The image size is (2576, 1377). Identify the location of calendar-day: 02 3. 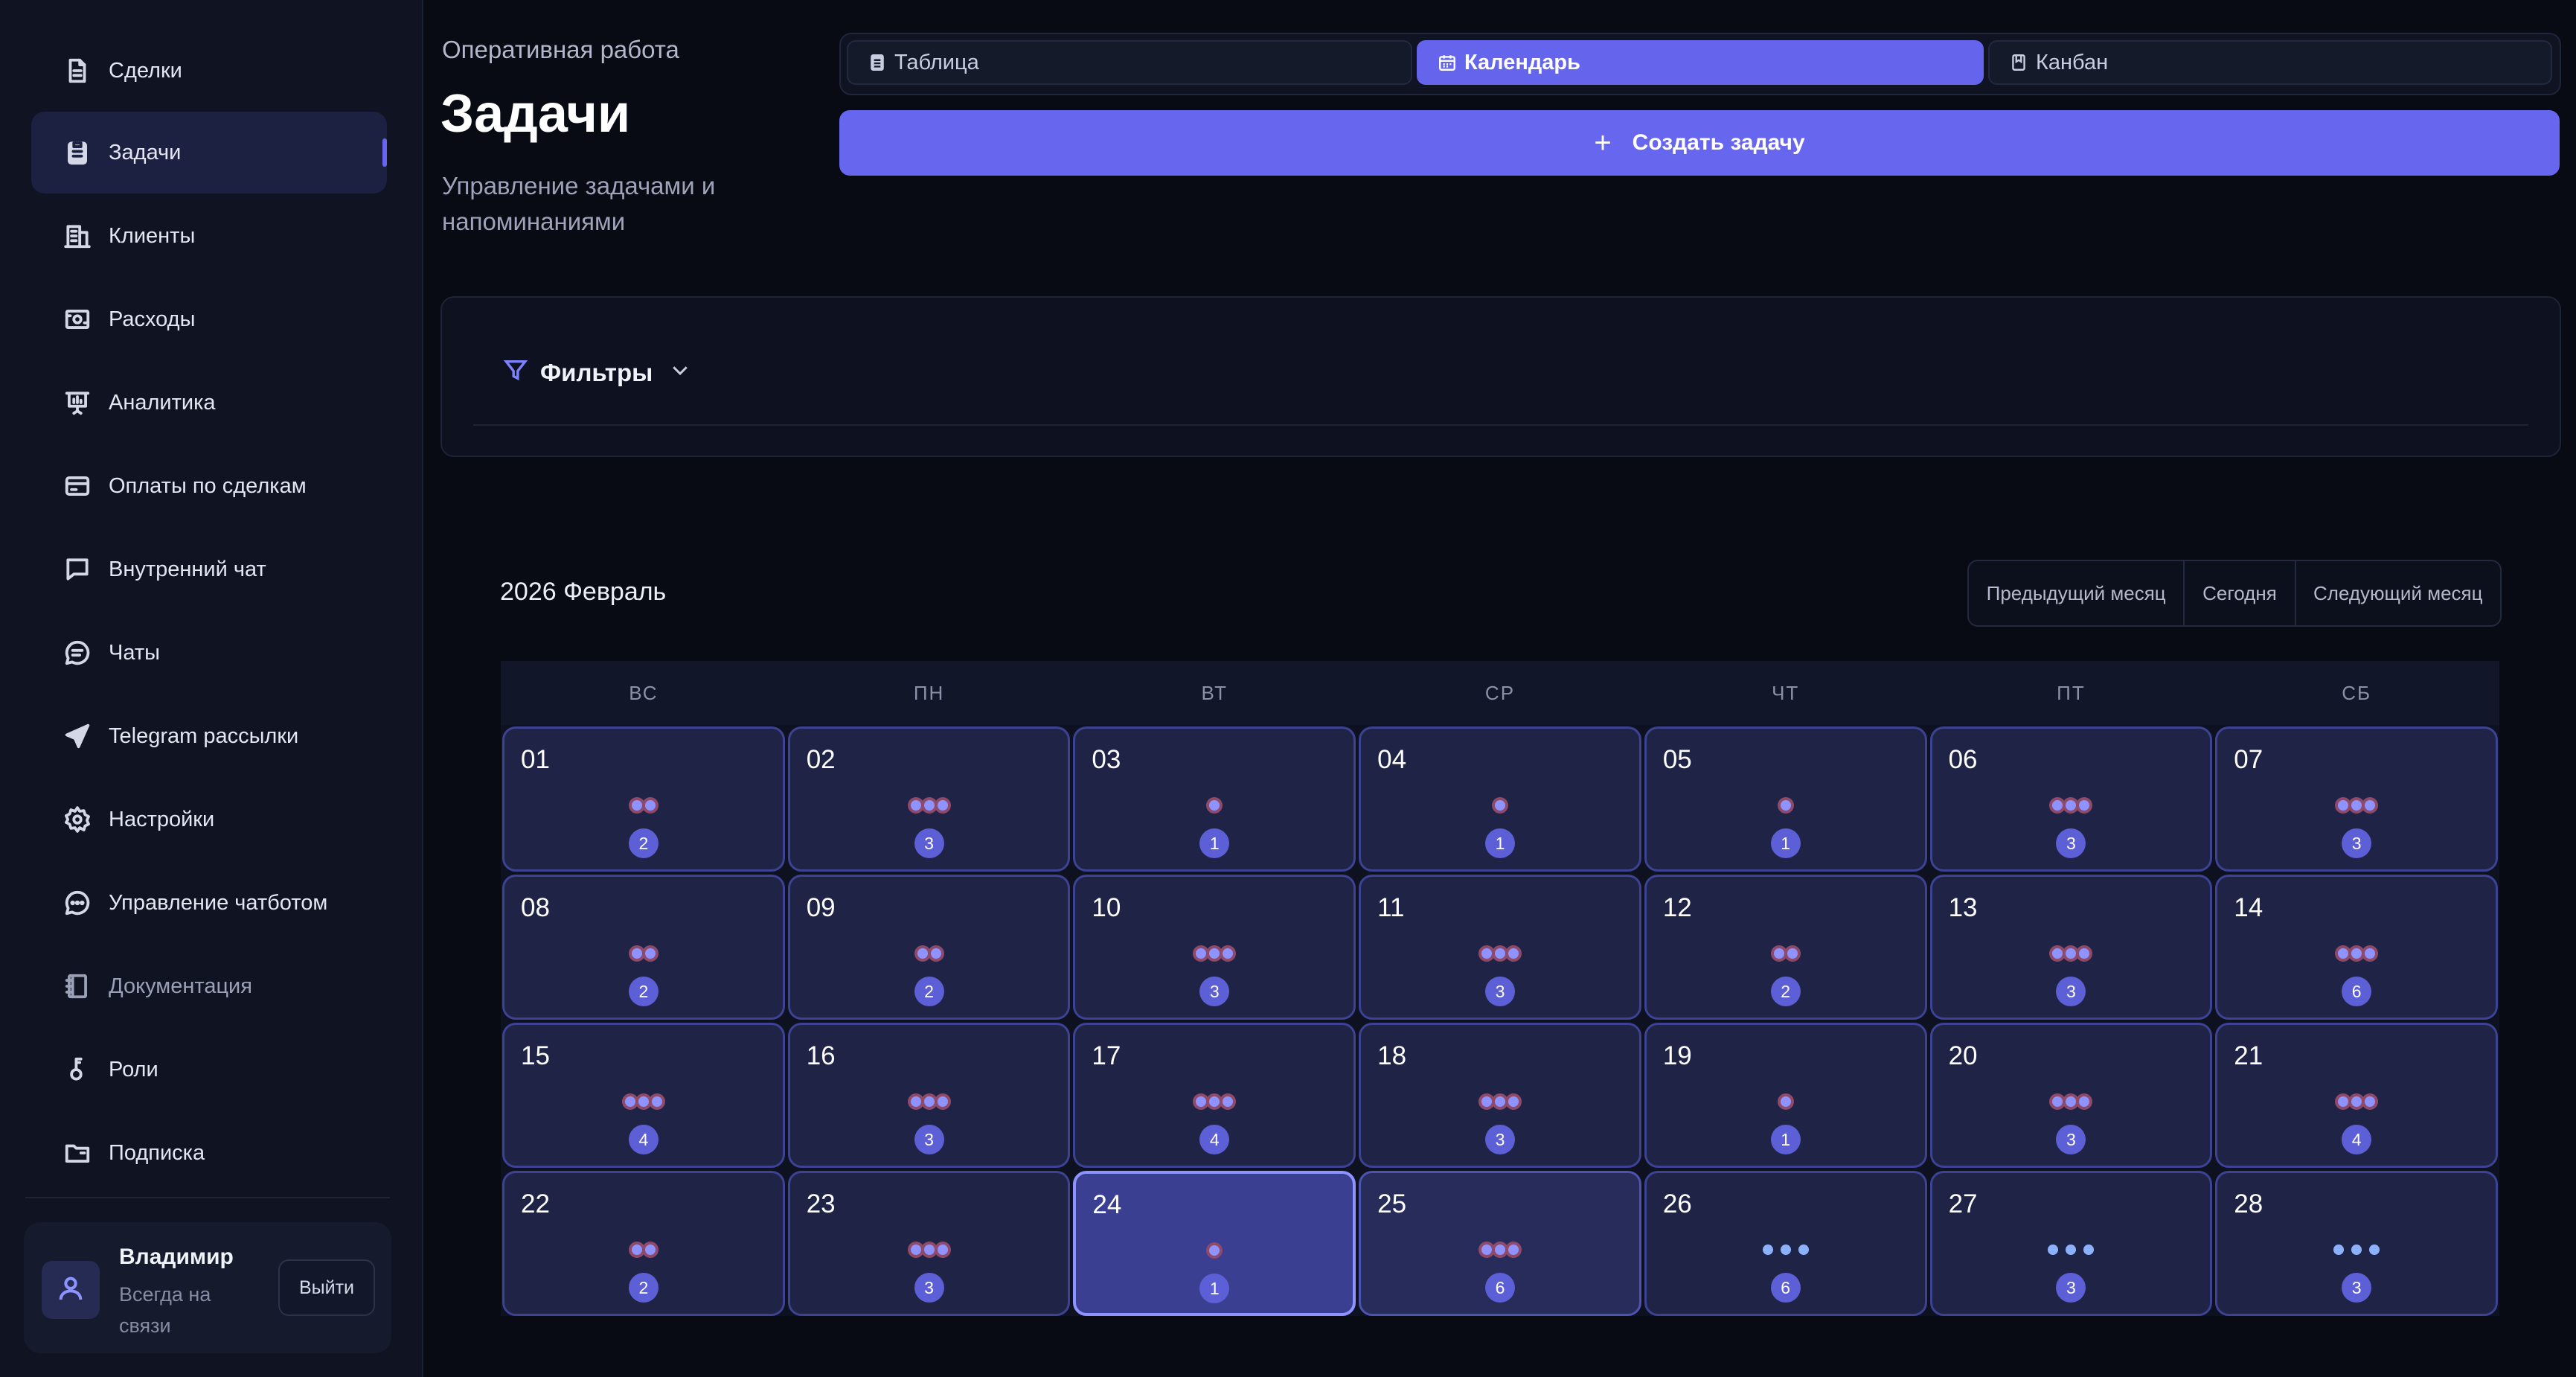
(929, 799).